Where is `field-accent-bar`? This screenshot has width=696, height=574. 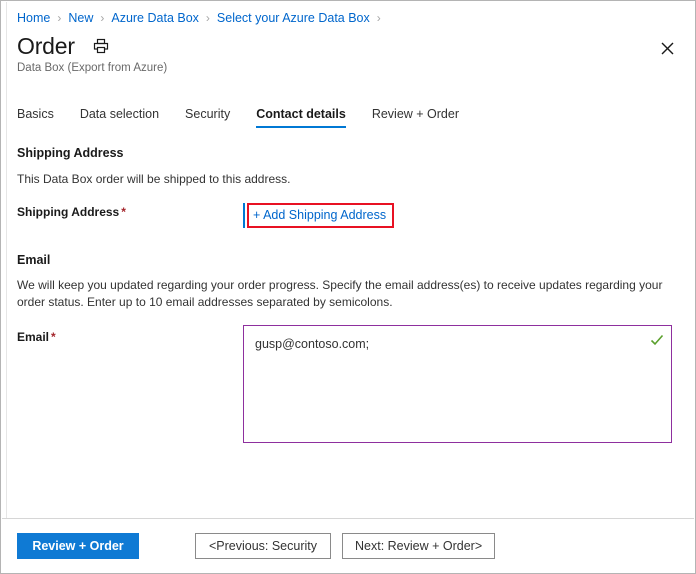
field-accent-bar is located at coordinates (244, 215).